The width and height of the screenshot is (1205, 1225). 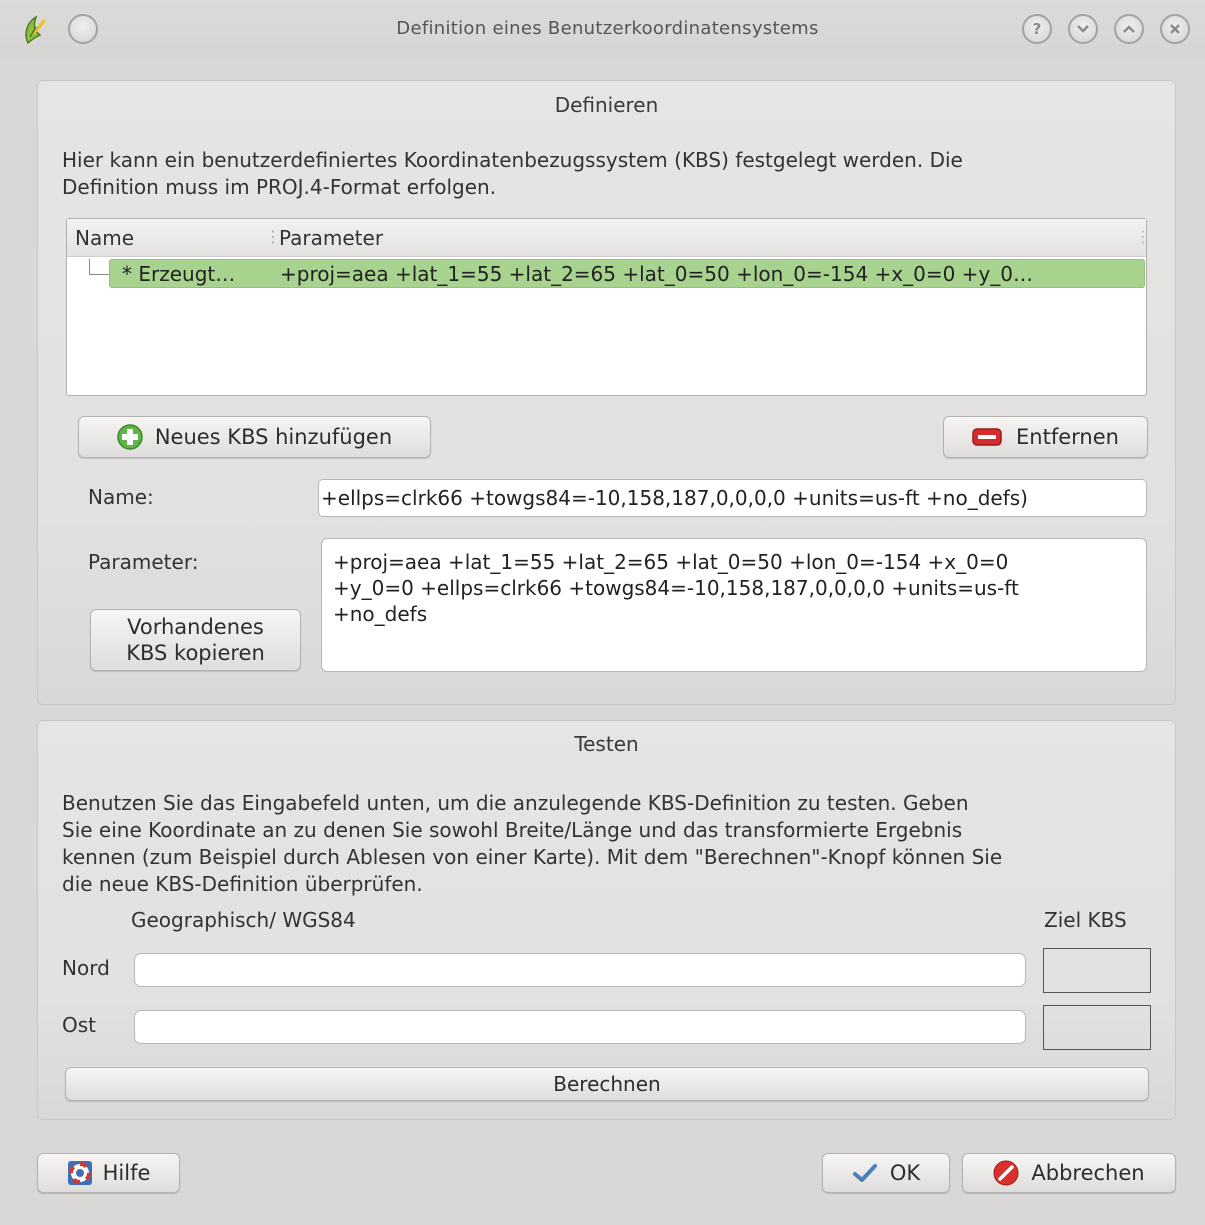 What do you see at coordinates (121, 497) in the screenshot?
I see `name-label: Name:` at bounding box center [121, 497].